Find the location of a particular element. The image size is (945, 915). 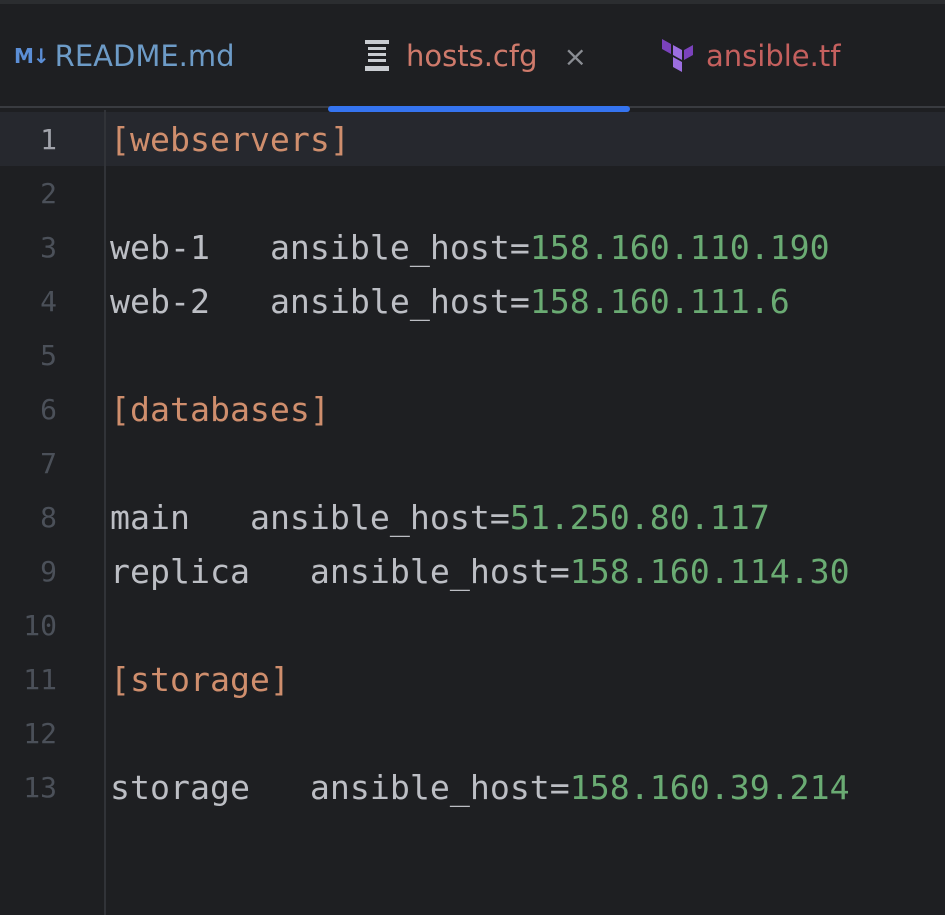

line-number: 10 is located at coordinates (40, 625).